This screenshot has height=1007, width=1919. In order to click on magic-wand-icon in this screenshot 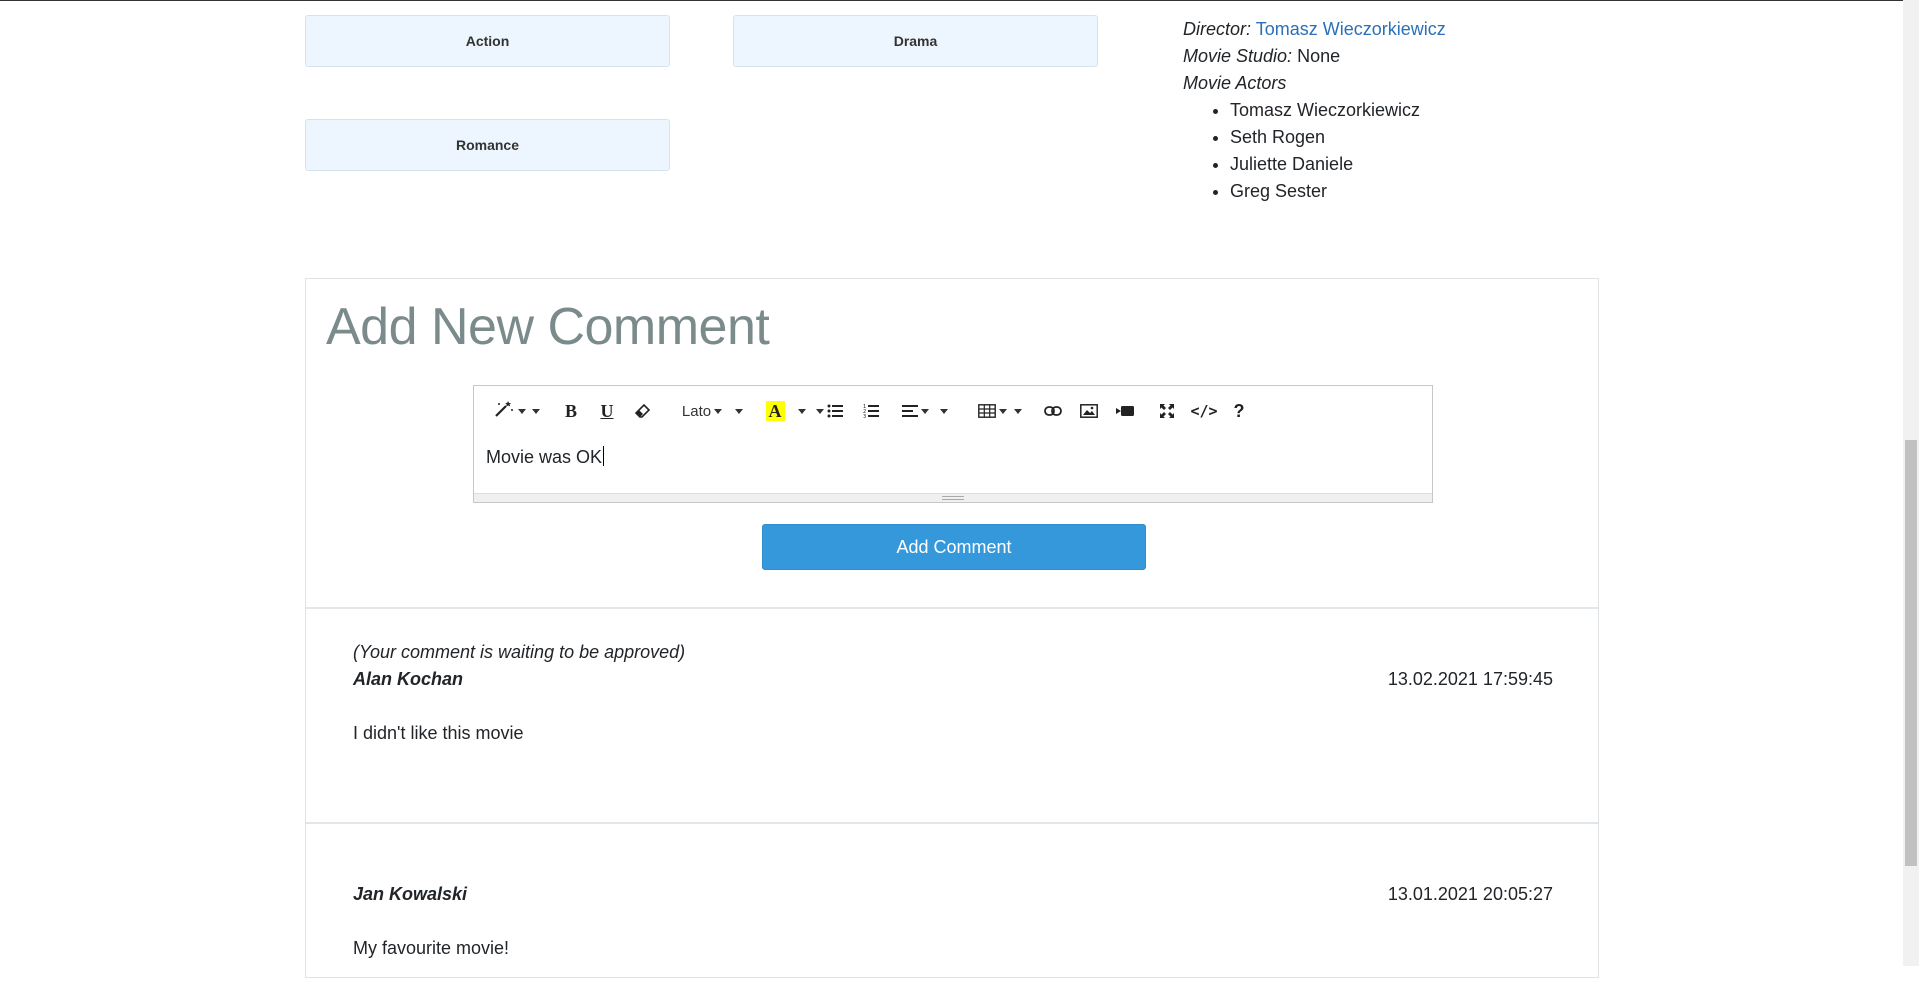, I will do `click(504, 411)`.